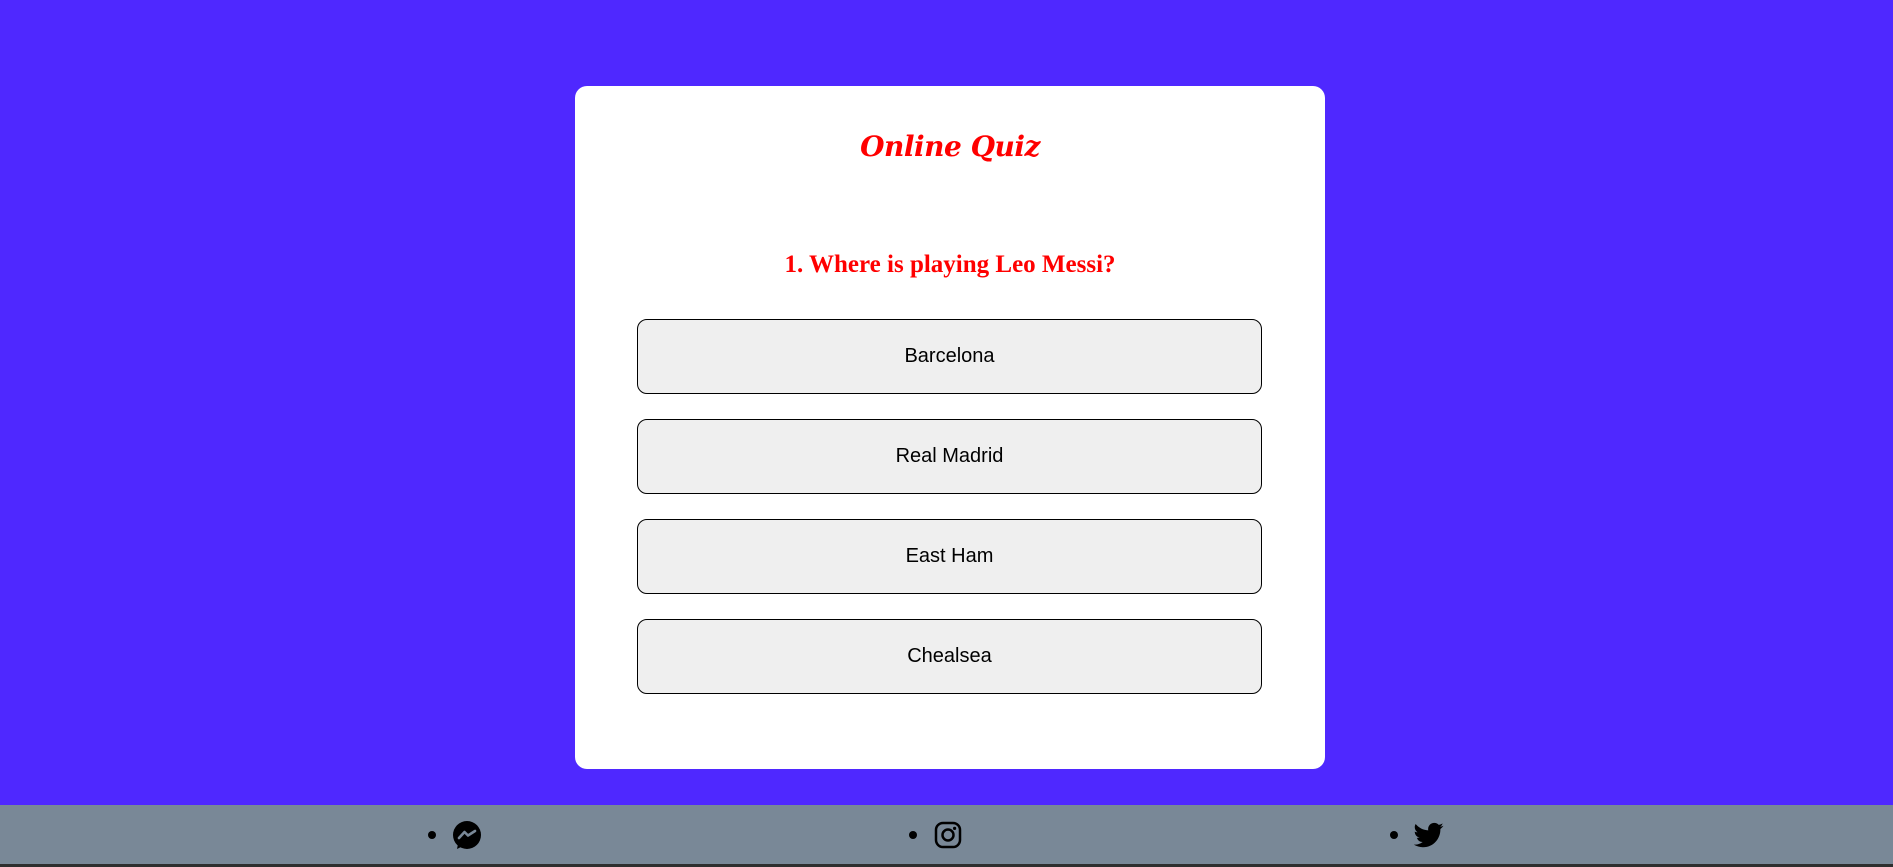  I want to click on instagram-icon, so click(948, 835).